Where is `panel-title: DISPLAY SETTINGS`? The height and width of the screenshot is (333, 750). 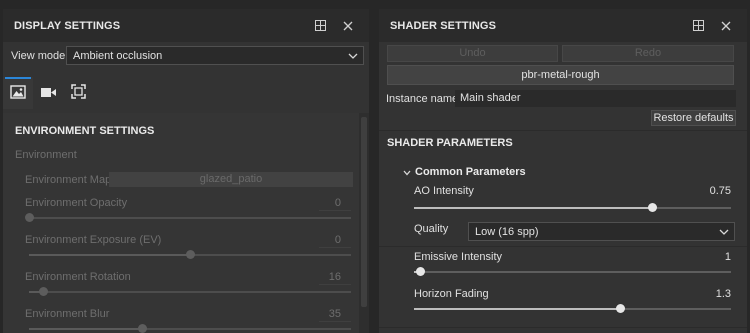 panel-title: DISPLAY SETTINGS is located at coordinates (67, 25).